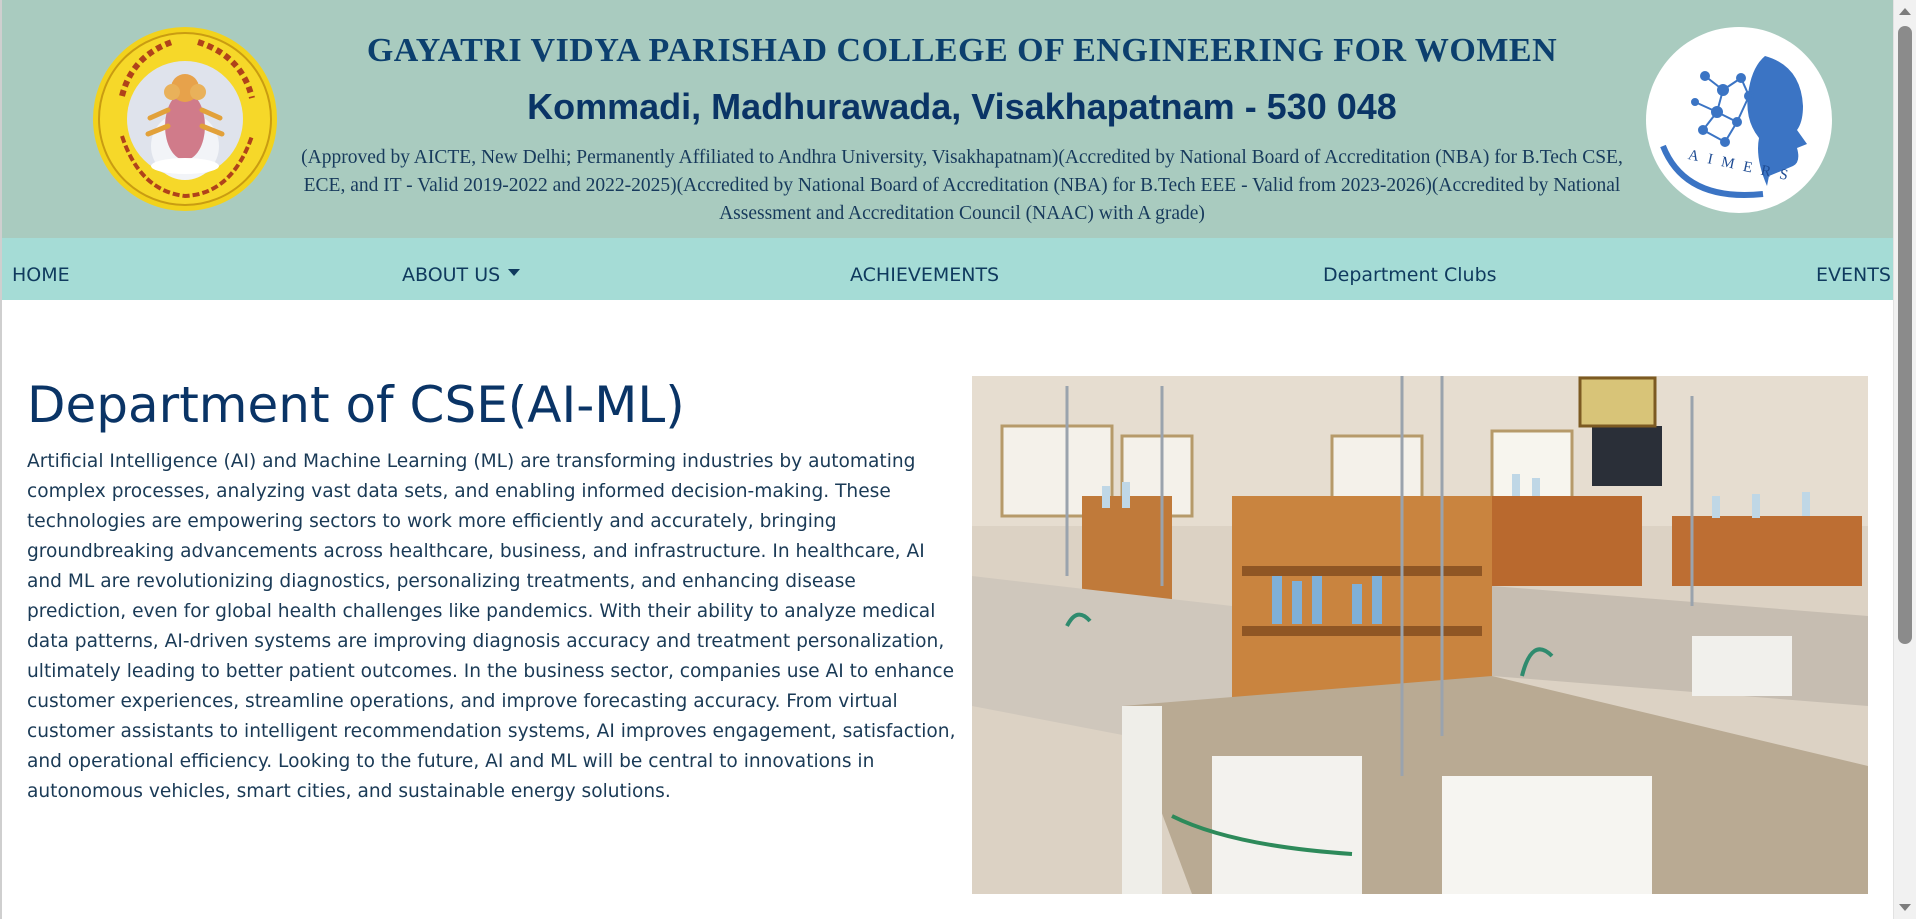 Image resolution: width=1916 pixels, height=919 pixels. Describe the element at coordinates (514, 272) in the screenshot. I see `chevron-down-icon` at that location.